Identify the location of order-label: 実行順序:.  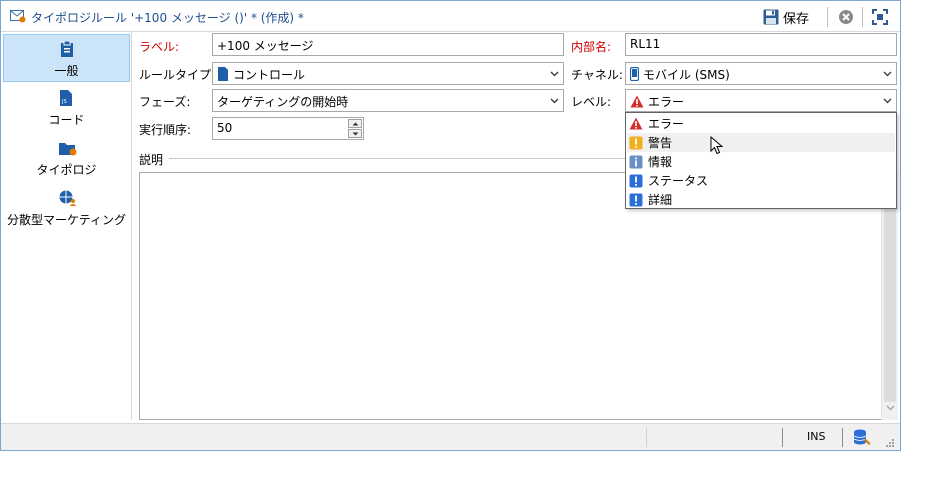
(165, 130).